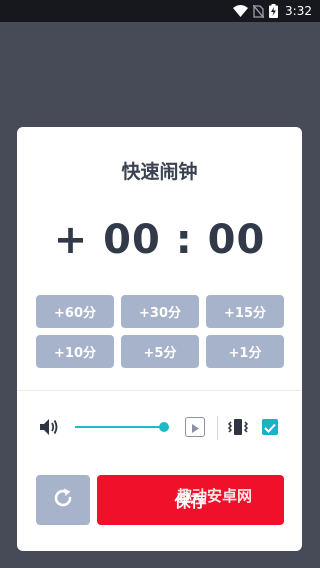 The width and height of the screenshot is (320, 568). Describe the element at coordinates (159, 240) in the screenshot. I see `time-display: + 00 : 00` at that location.